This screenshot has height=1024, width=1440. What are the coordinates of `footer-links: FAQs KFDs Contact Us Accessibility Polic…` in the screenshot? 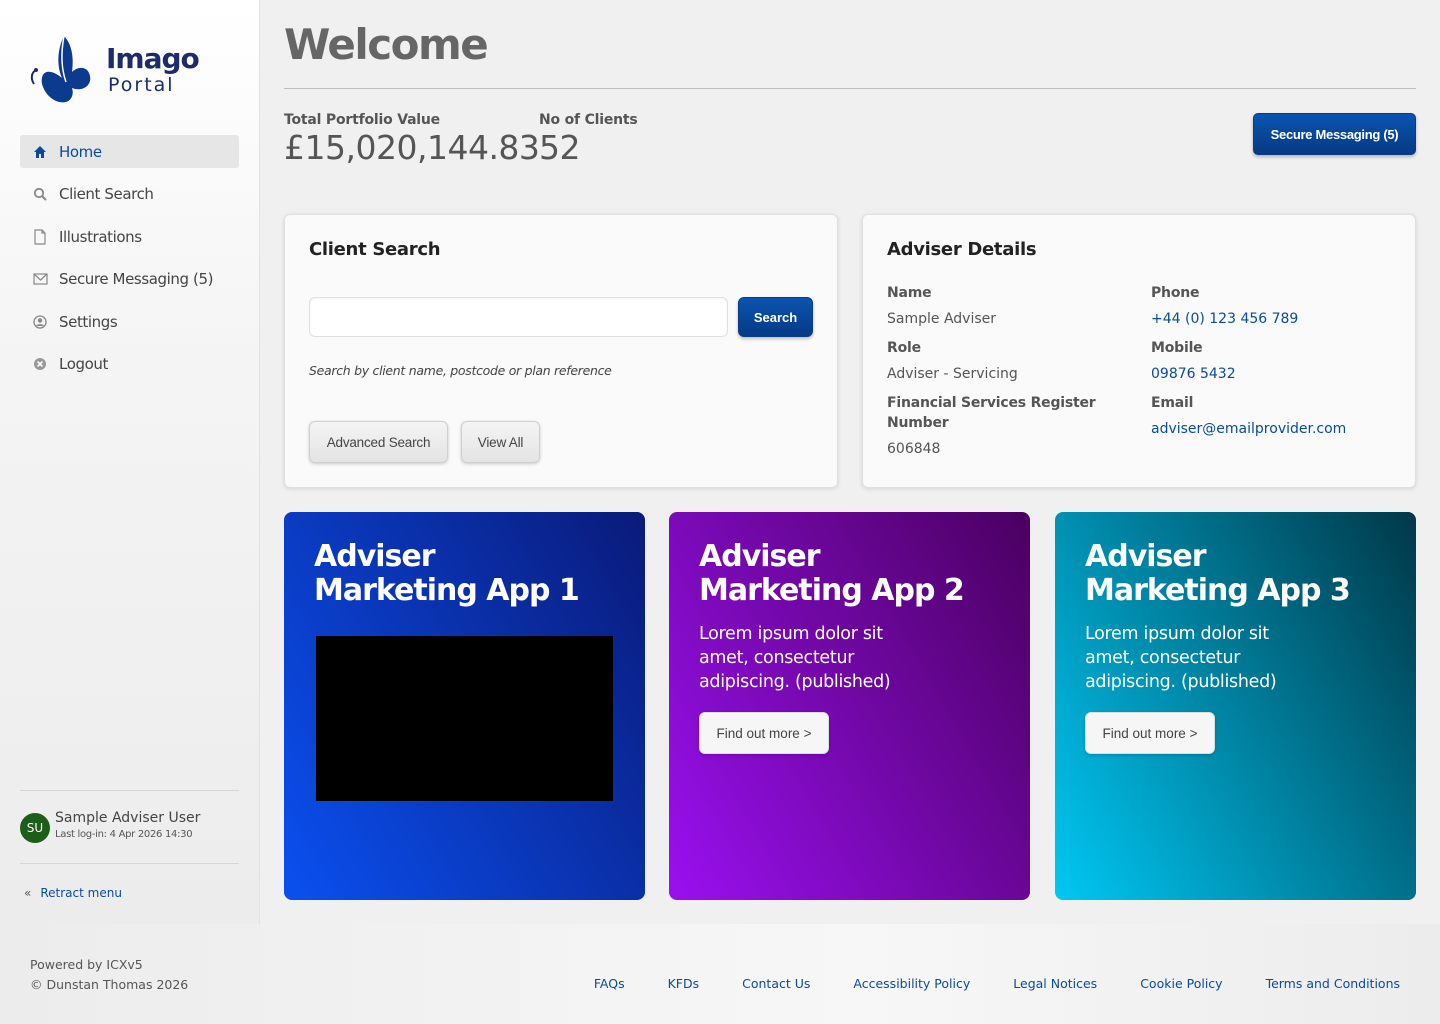 It's located at (975, 983).